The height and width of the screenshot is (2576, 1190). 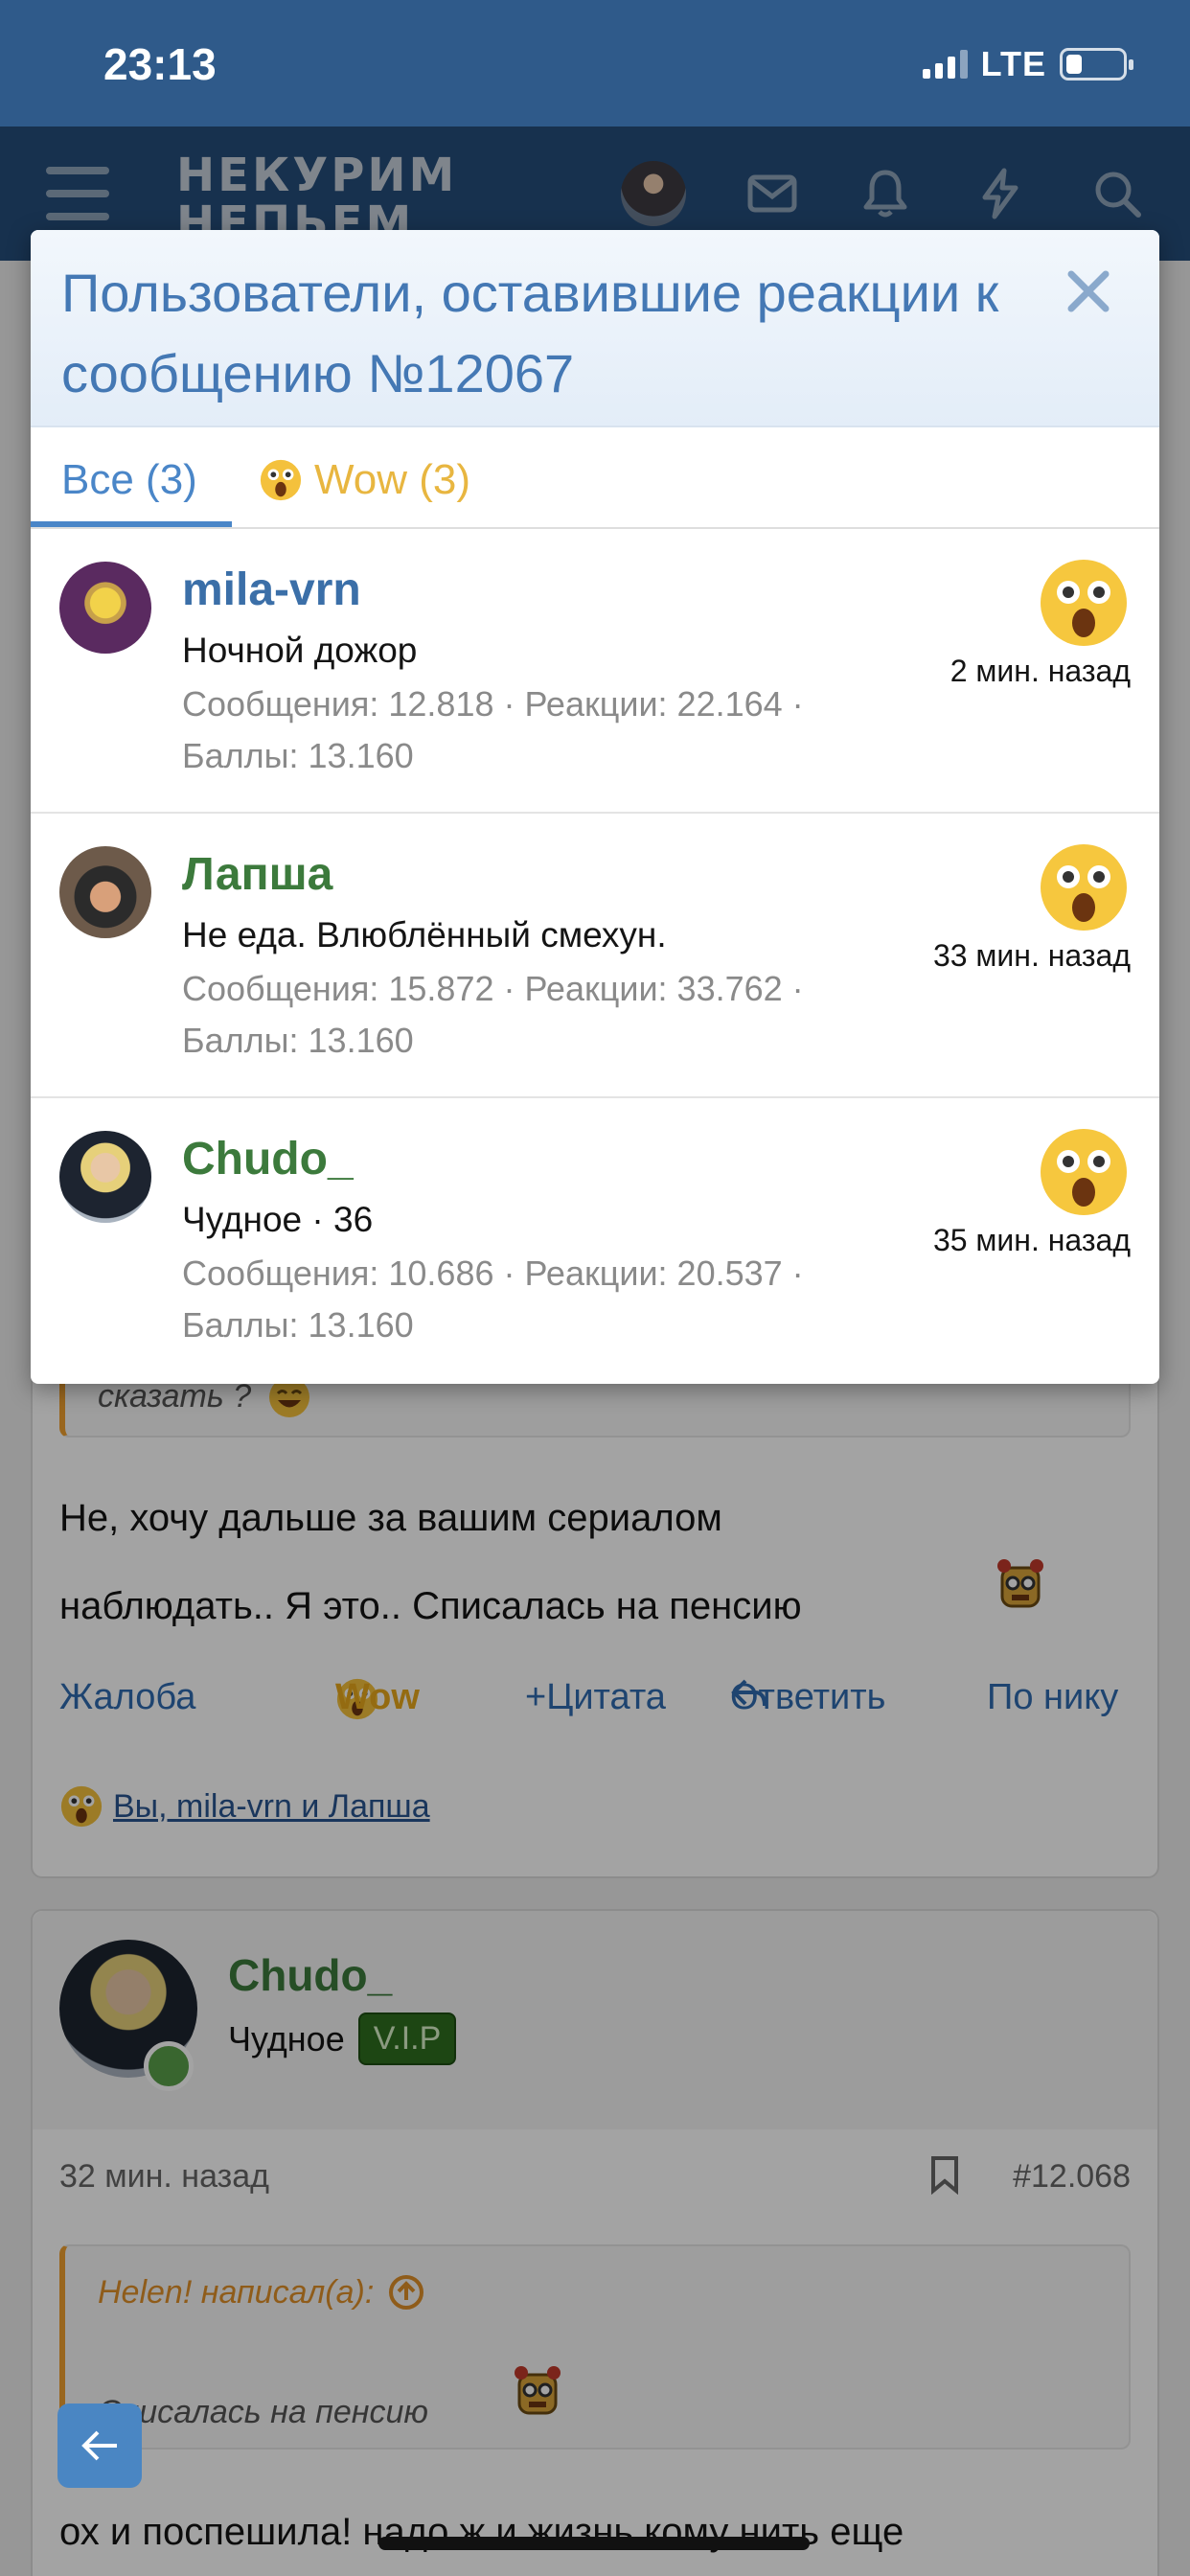 What do you see at coordinates (493, 989) in the screenshot?
I see `user-stats-line-1: Сообщения: 15.872 · Реакции: 33.762 ·` at bounding box center [493, 989].